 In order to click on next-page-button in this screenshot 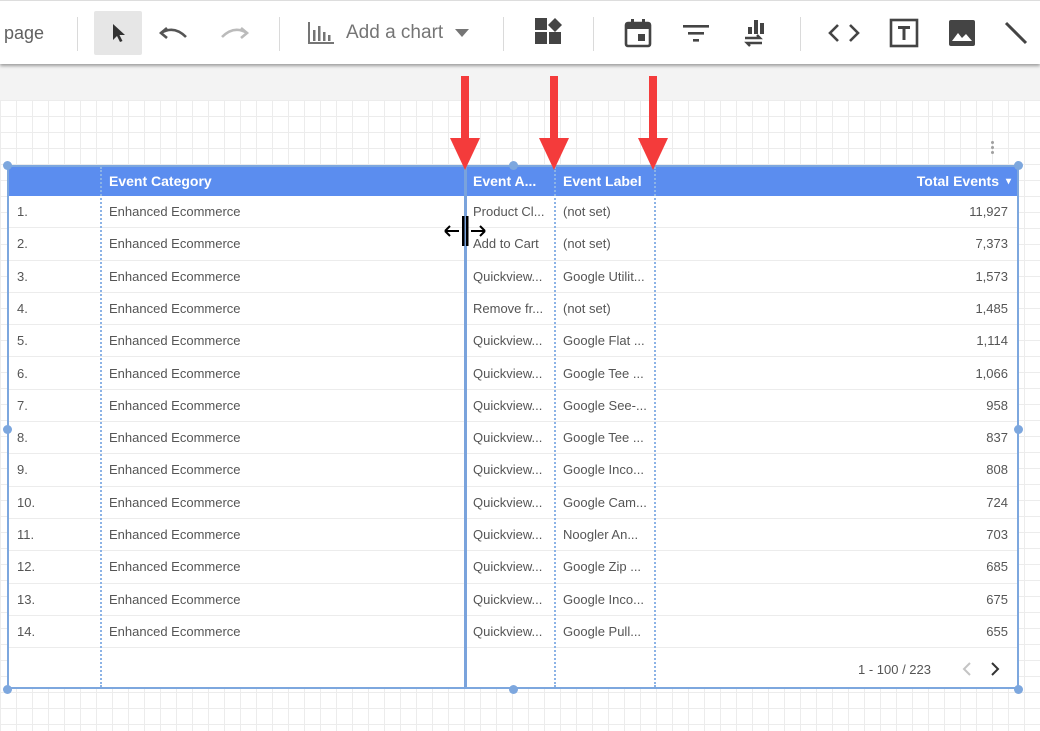, I will do `click(995, 669)`.